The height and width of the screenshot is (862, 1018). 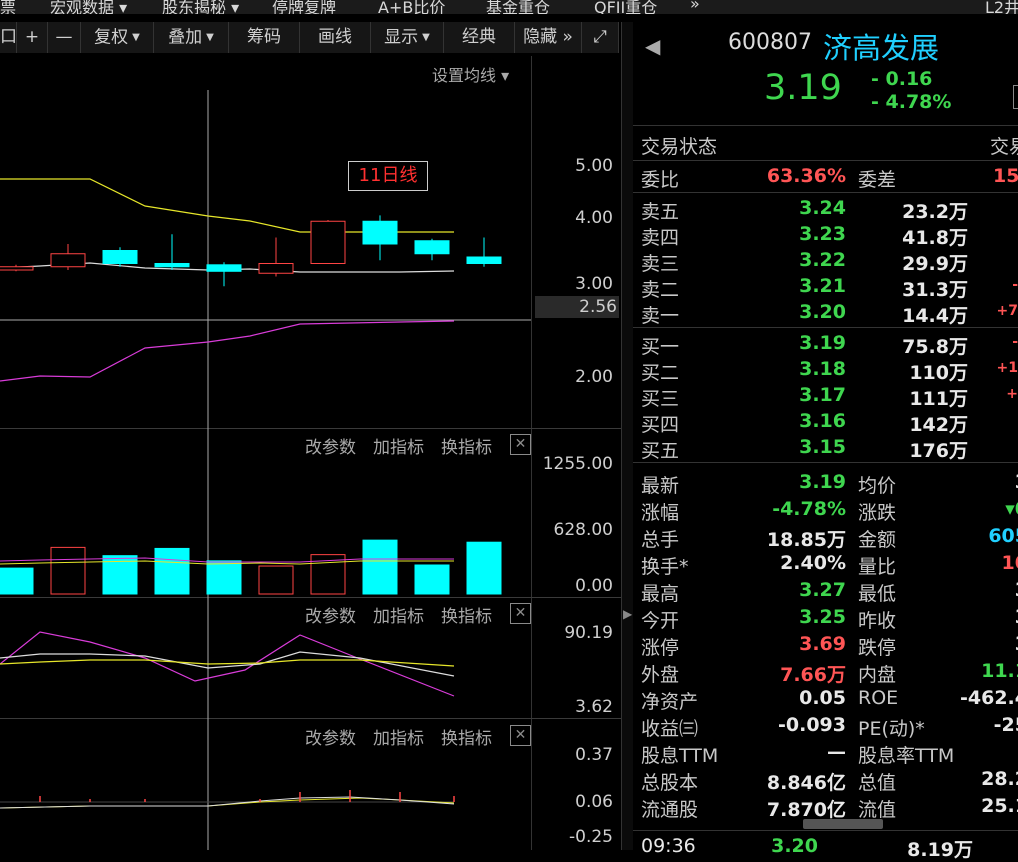 What do you see at coordinates (935, 264) in the screenshot?
I see `order-volume: 29.9万` at bounding box center [935, 264].